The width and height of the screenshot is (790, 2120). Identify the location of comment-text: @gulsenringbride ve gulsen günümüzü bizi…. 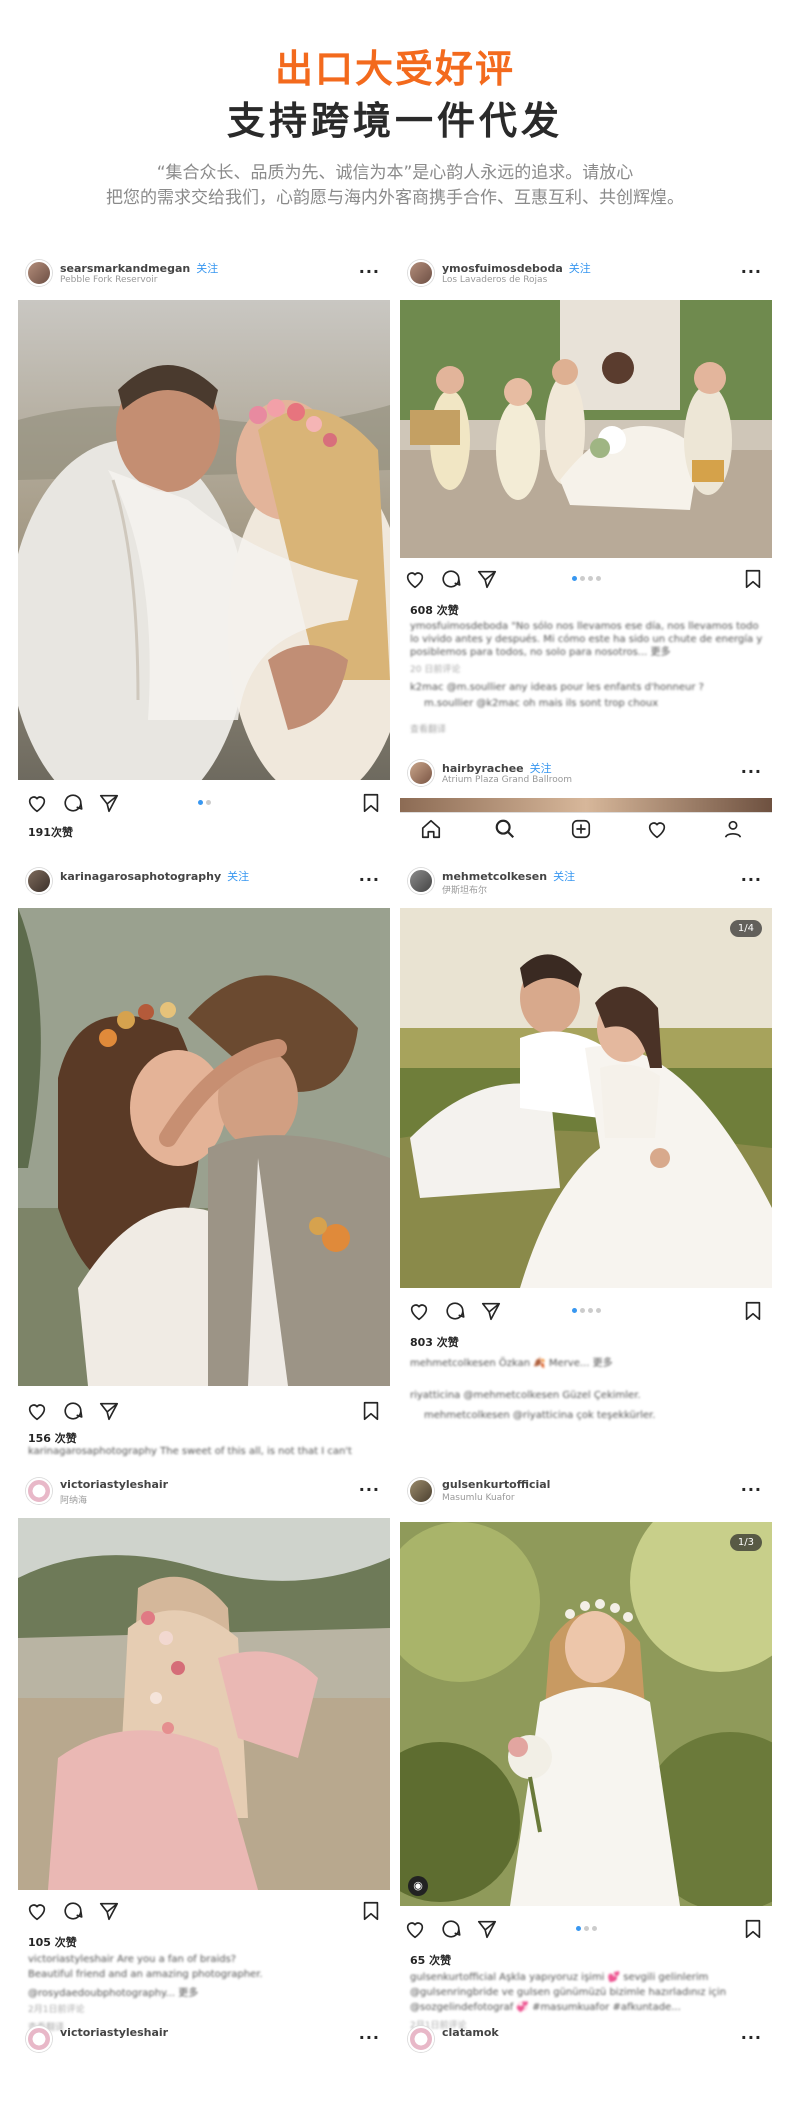
(568, 1992).